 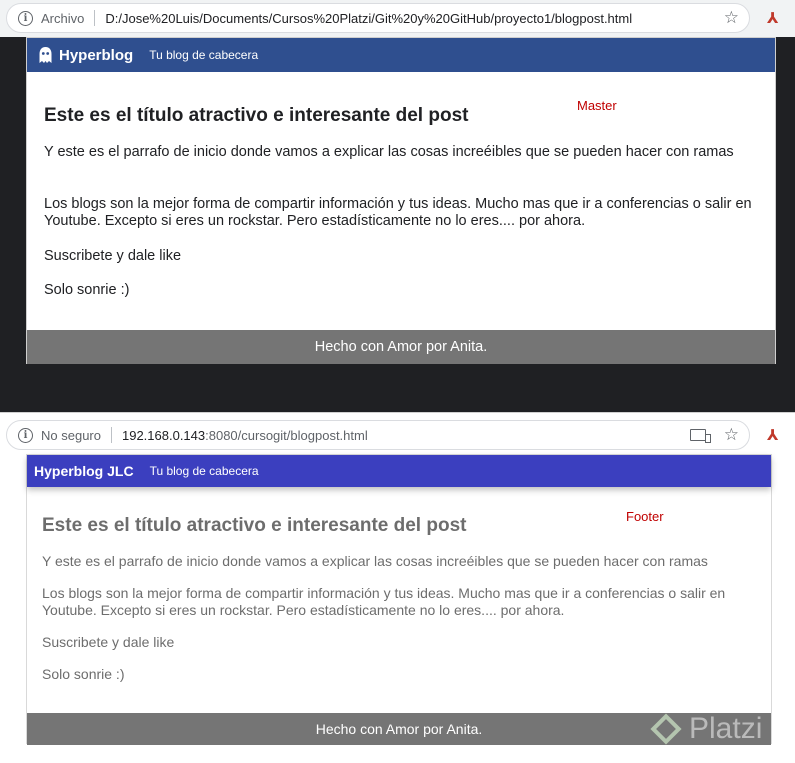 I want to click on bottom-navbar: Hyperblog JLC Tu blog de cabecera, so click(x=399, y=471).